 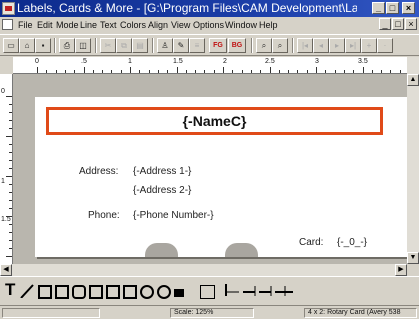 What do you see at coordinates (158, 25) in the screenshot?
I see `menu-align: Align` at bounding box center [158, 25].